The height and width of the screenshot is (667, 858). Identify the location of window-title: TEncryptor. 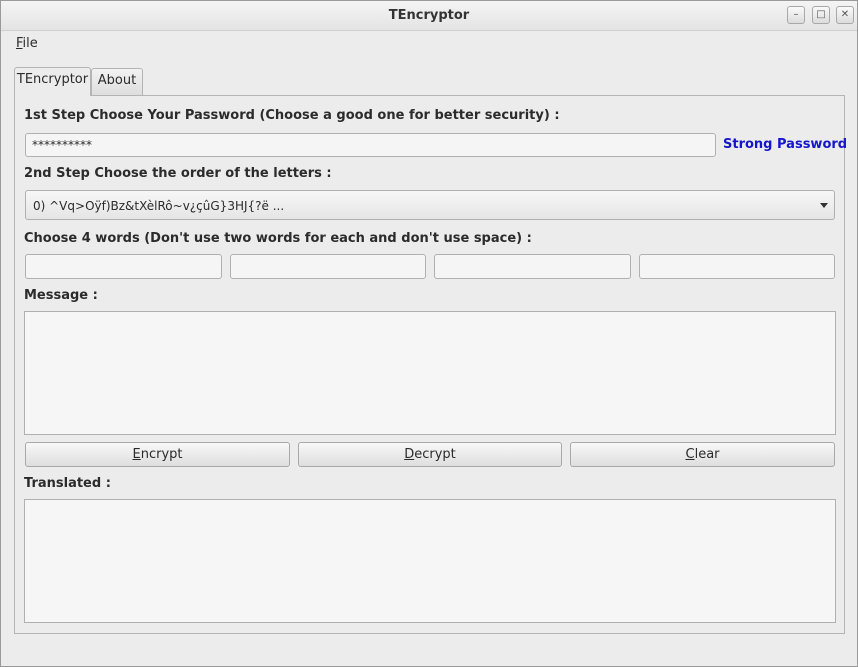
(429, 15).